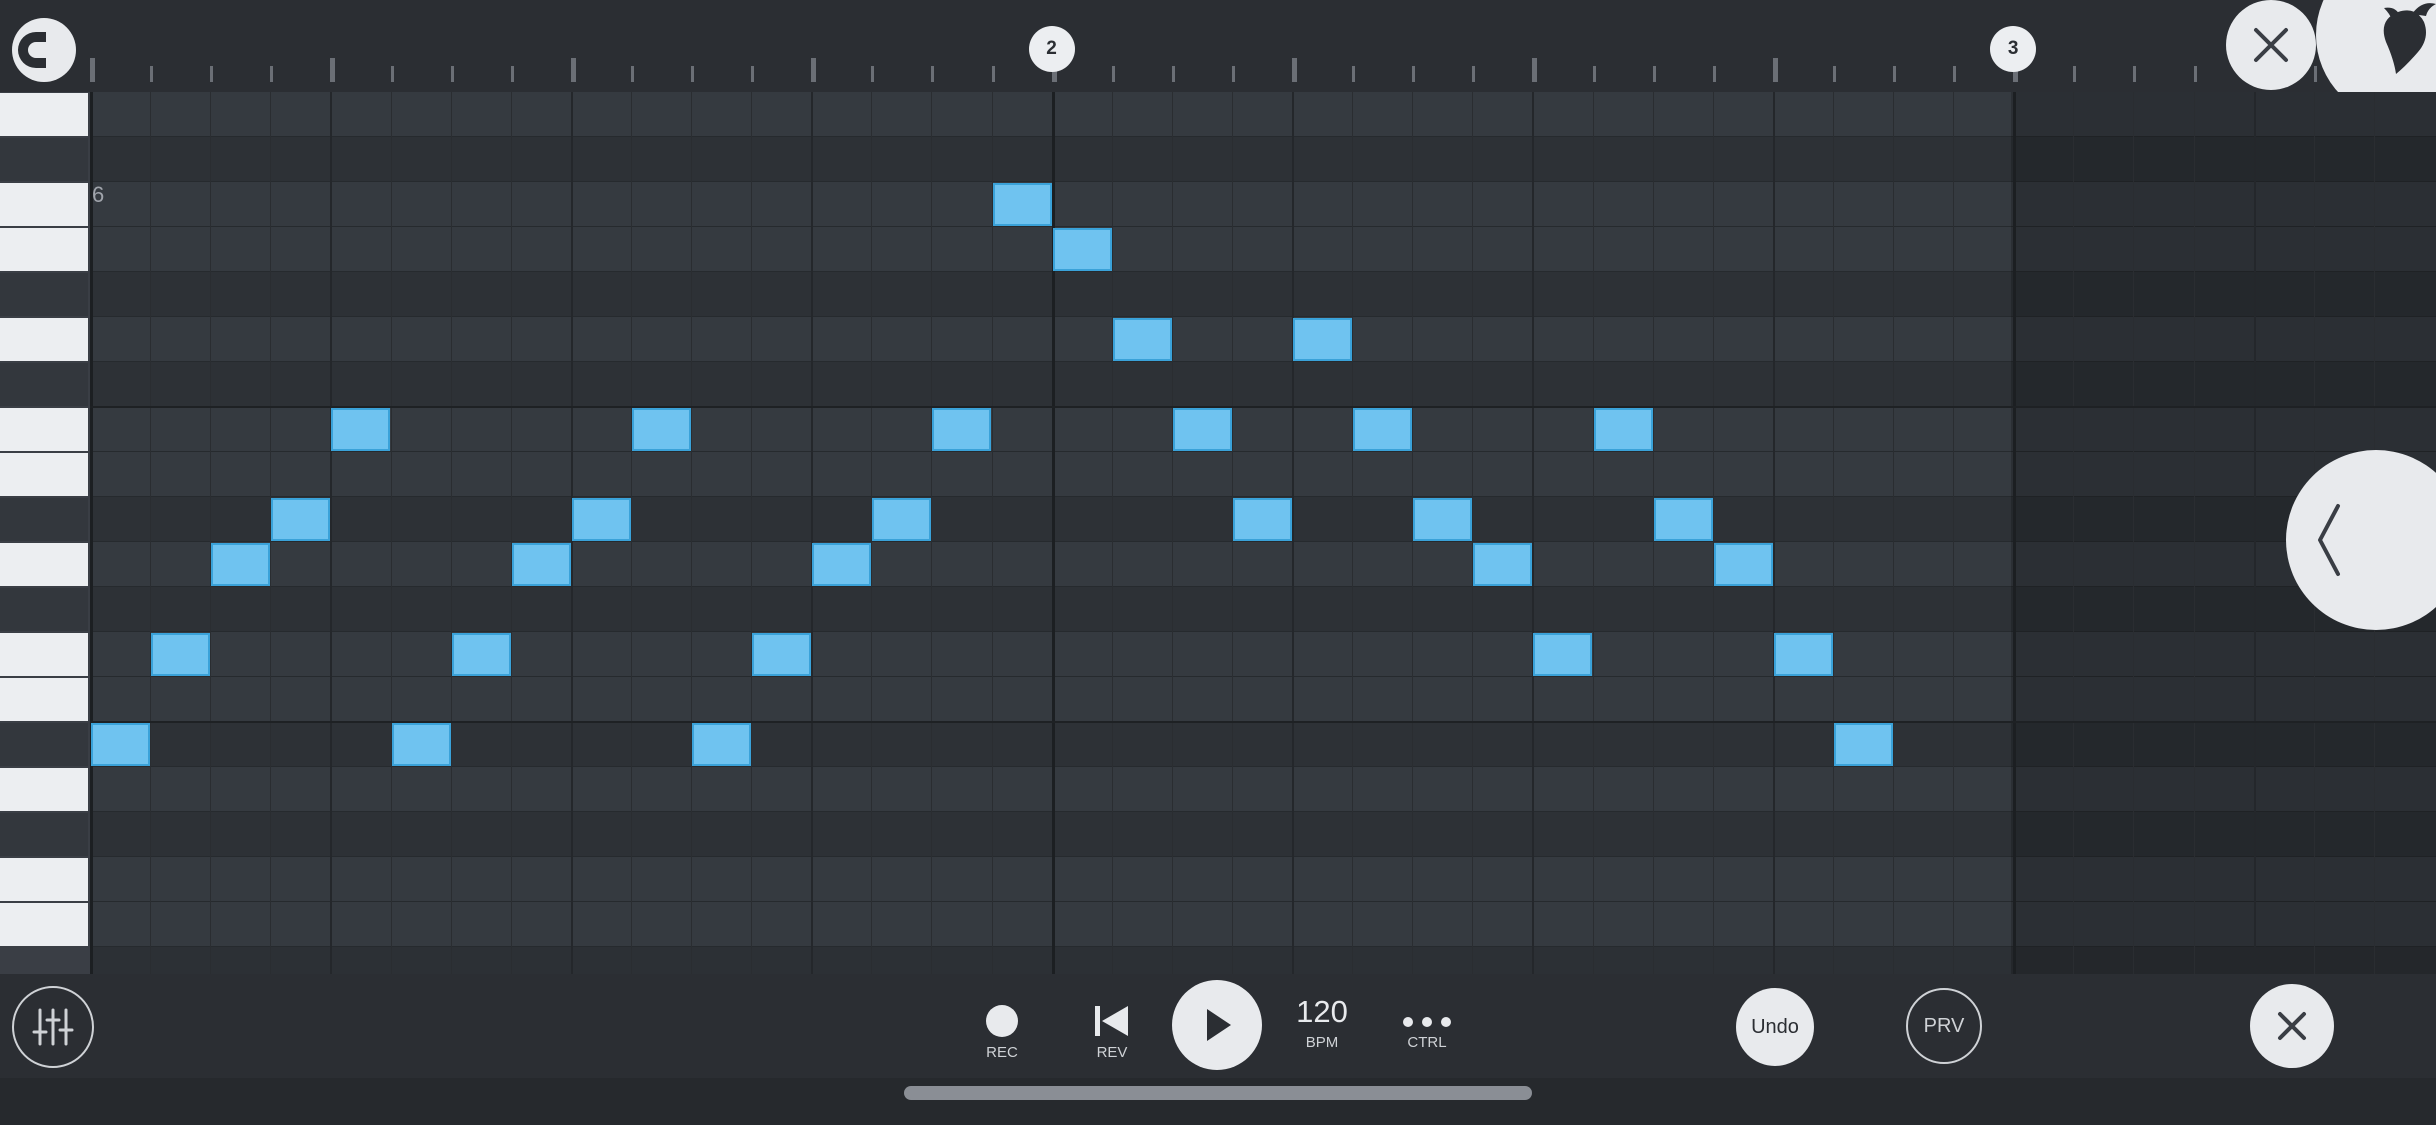  What do you see at coordinates (1322, 1022) in the screenshot?
I see `tempo-control: 120 BPM` at bounding box center [1322, 1022].